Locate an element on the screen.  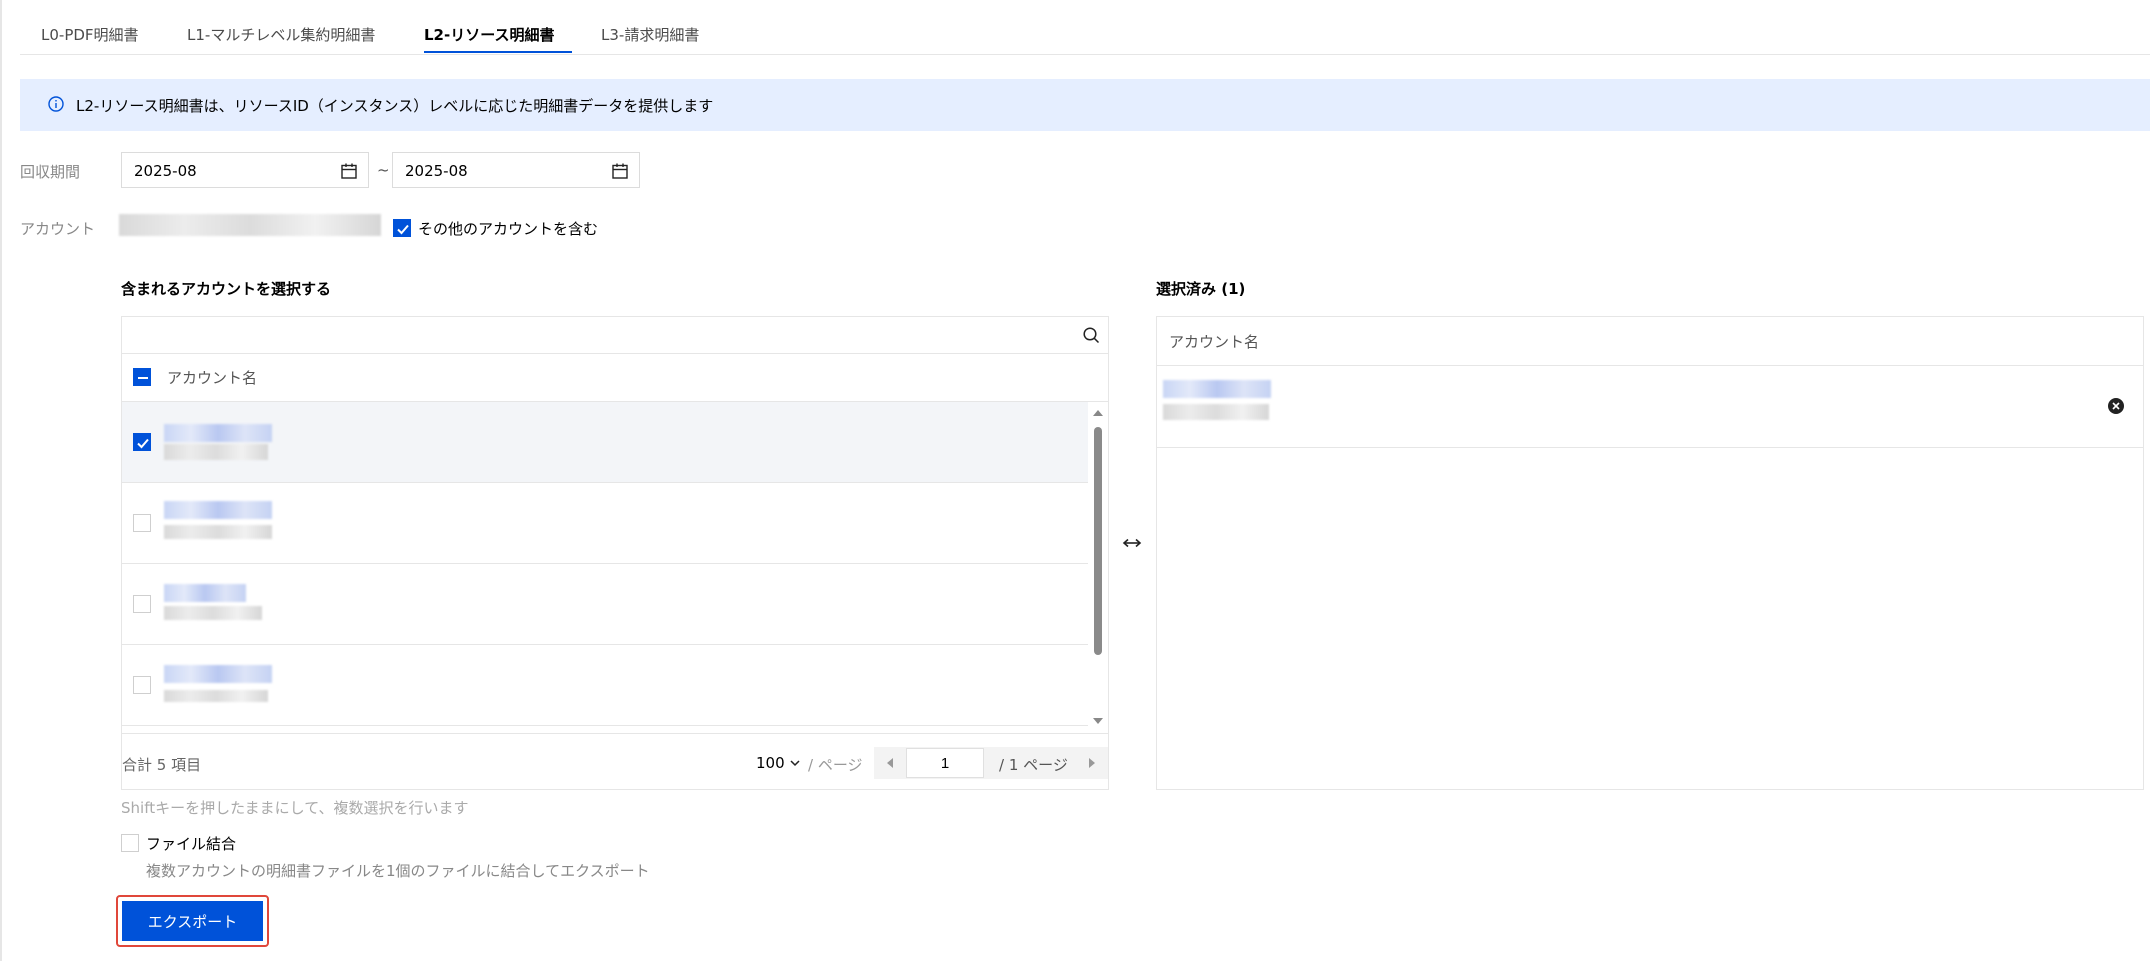
per-page-label: / ページ is located at coordinates (835, 765).